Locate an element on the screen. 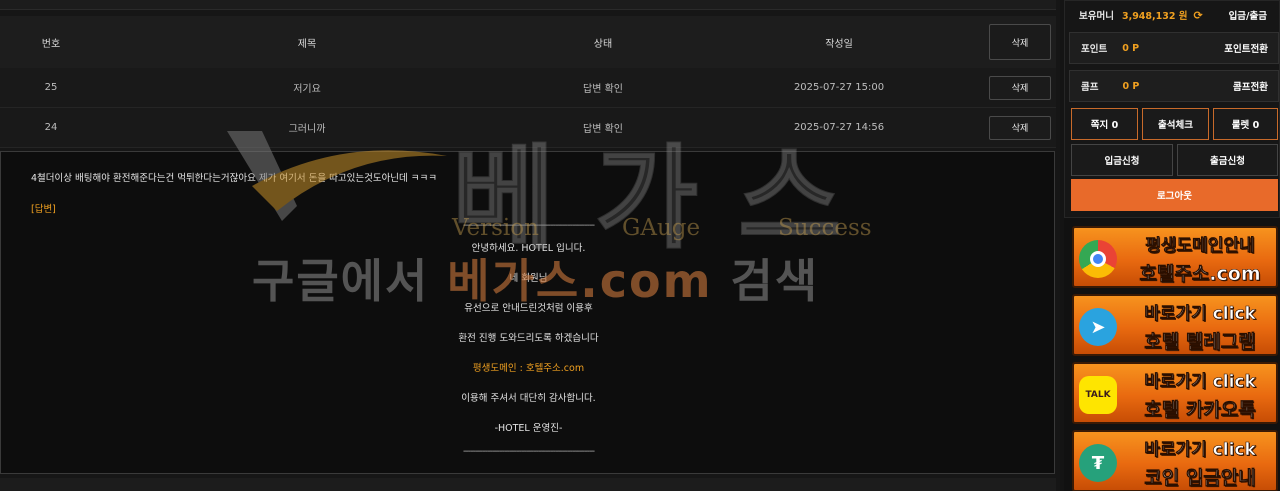 This screenshot has height=491, width=1280. watermark-sub-version: Version is located at coordinates (495, 228).